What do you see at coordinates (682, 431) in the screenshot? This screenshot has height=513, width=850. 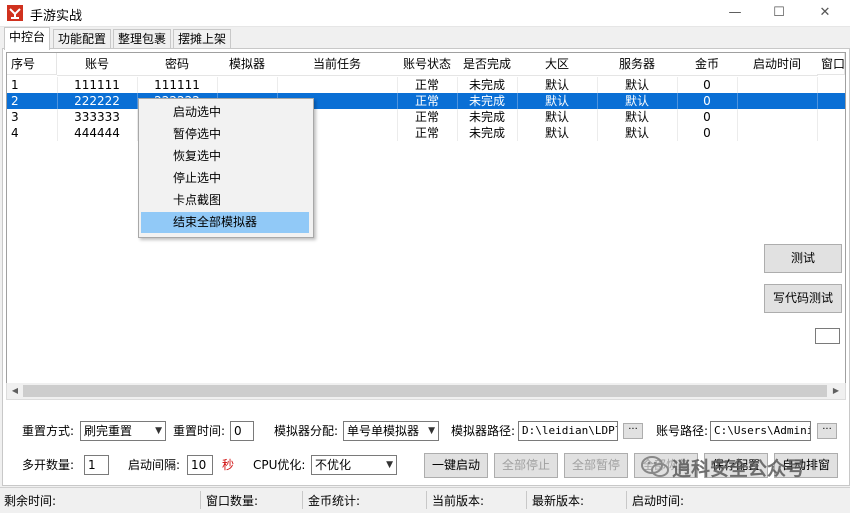 I see `account-path-label: 账号路径:` at bounding box center [682, 431].